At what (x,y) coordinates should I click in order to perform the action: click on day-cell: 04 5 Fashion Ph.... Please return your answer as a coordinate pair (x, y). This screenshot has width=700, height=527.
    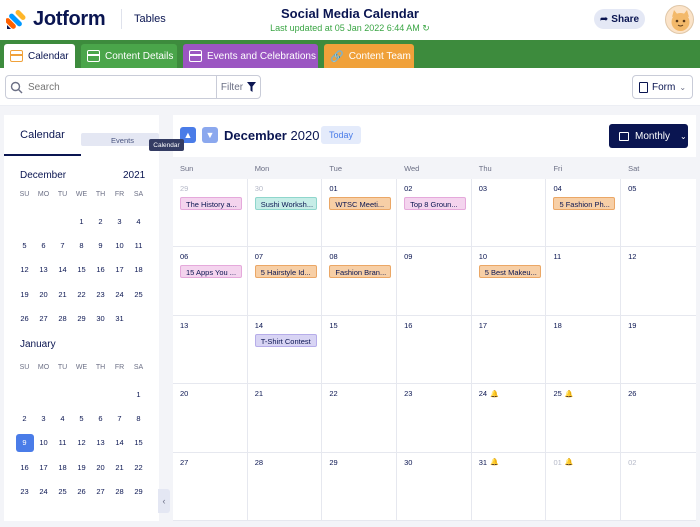
    Looking at the image, I should click on (584, 213).